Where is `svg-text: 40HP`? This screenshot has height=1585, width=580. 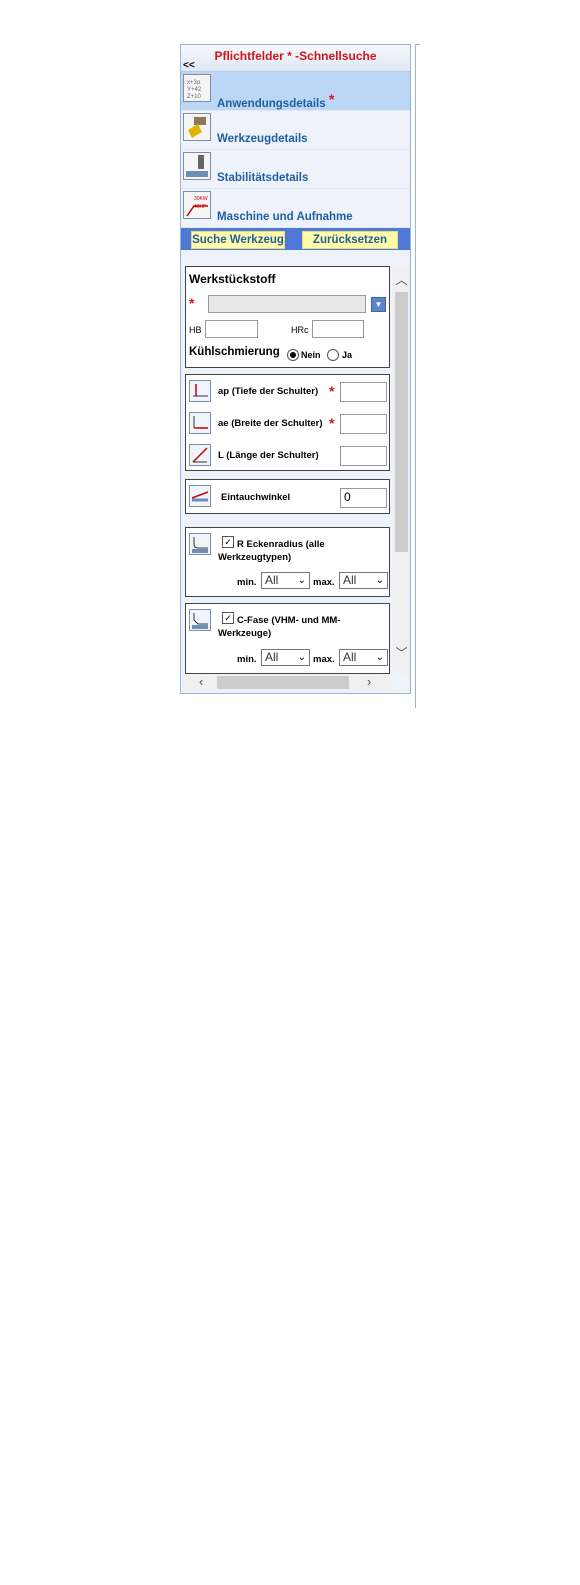 svg-text: 40HP is located at coordinates (200, 207).